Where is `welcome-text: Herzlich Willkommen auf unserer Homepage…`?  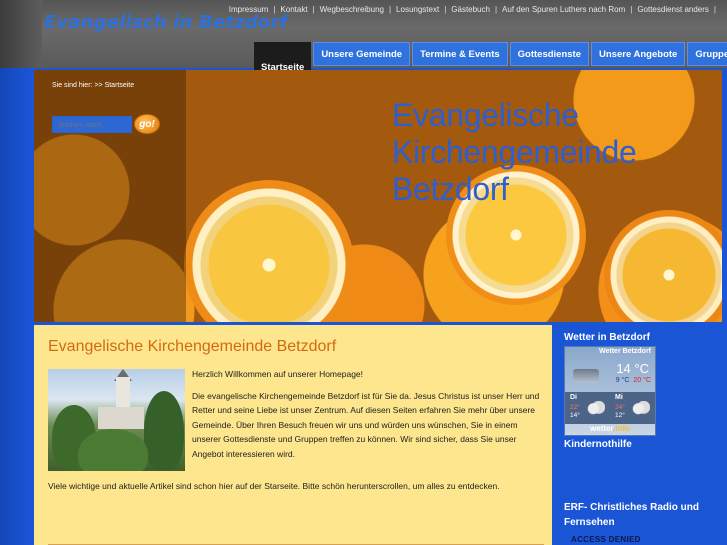
welcome-text: Herzlich Willkommen auf unserer Homepage… is located at coordinates (278, 374).